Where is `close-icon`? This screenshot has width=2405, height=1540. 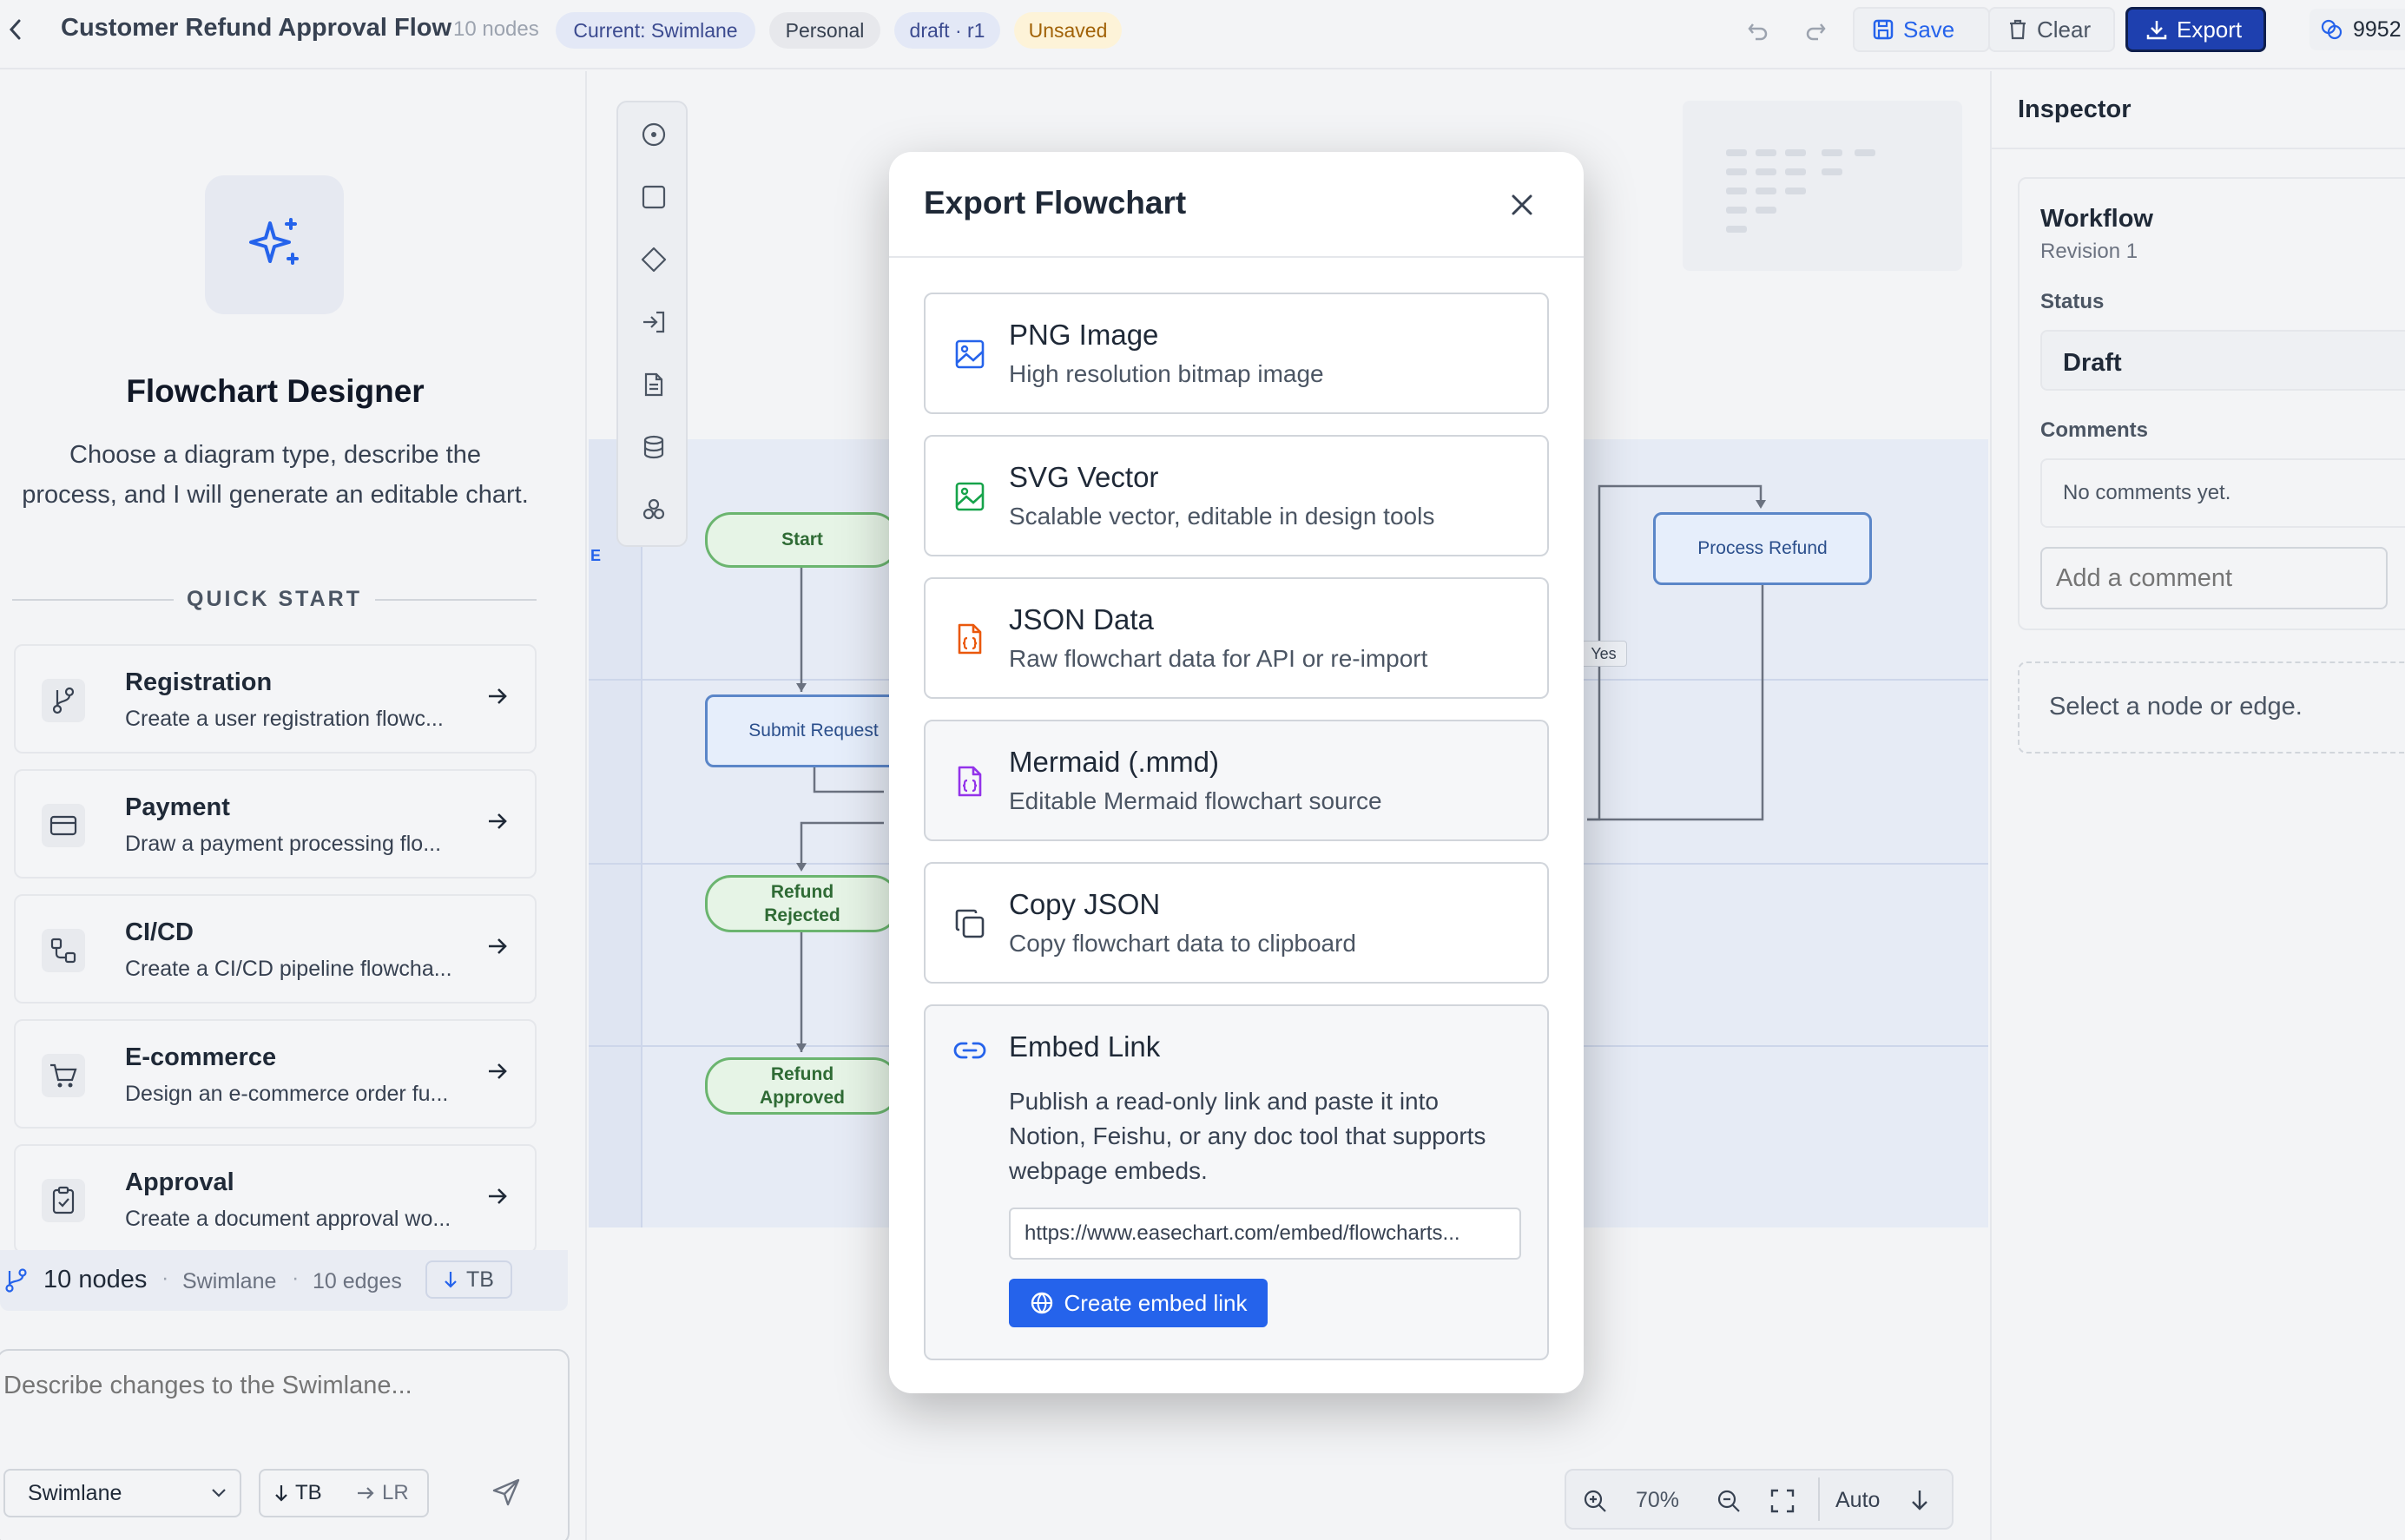 close-icon is located at coordinates (1522, 205).